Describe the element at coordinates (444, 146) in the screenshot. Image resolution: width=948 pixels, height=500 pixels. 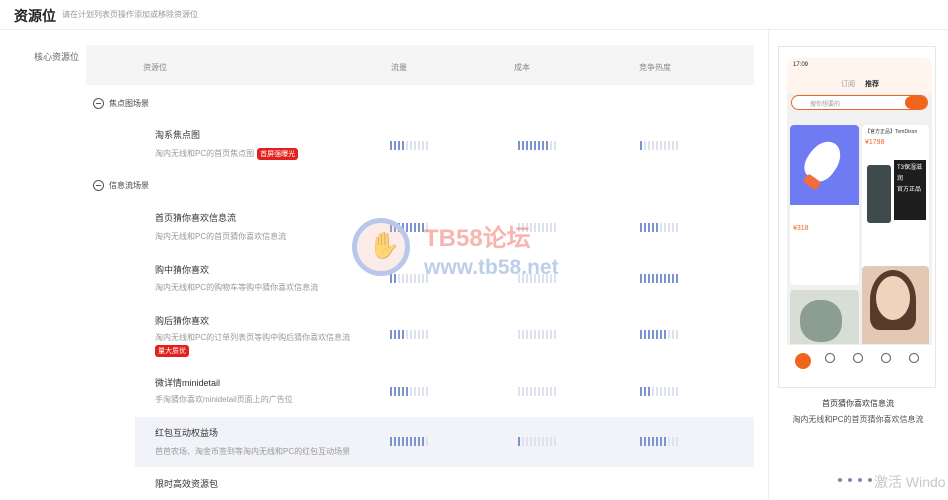
I see `table-row: 淘系焦点图 淘内无线和PC的首页焦点图 首屏强曝光` at that location.